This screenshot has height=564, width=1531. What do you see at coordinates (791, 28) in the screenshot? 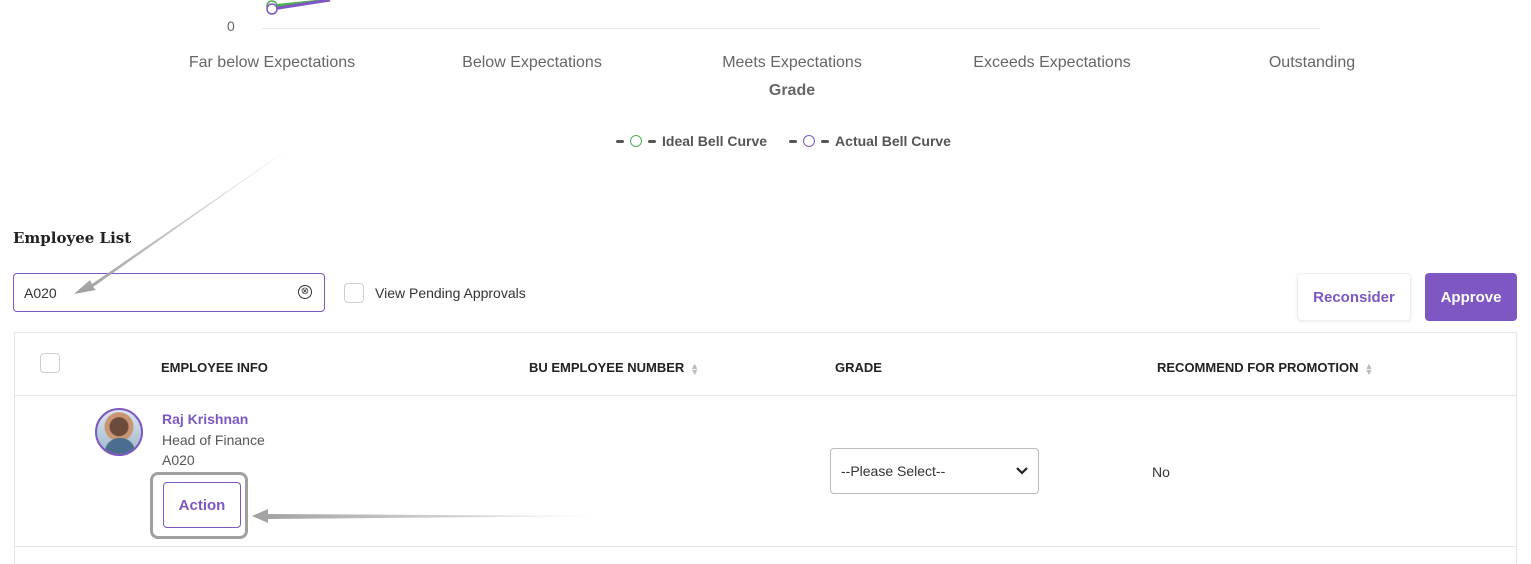
I see `x-axis-line` at bounding box center [791, 28].